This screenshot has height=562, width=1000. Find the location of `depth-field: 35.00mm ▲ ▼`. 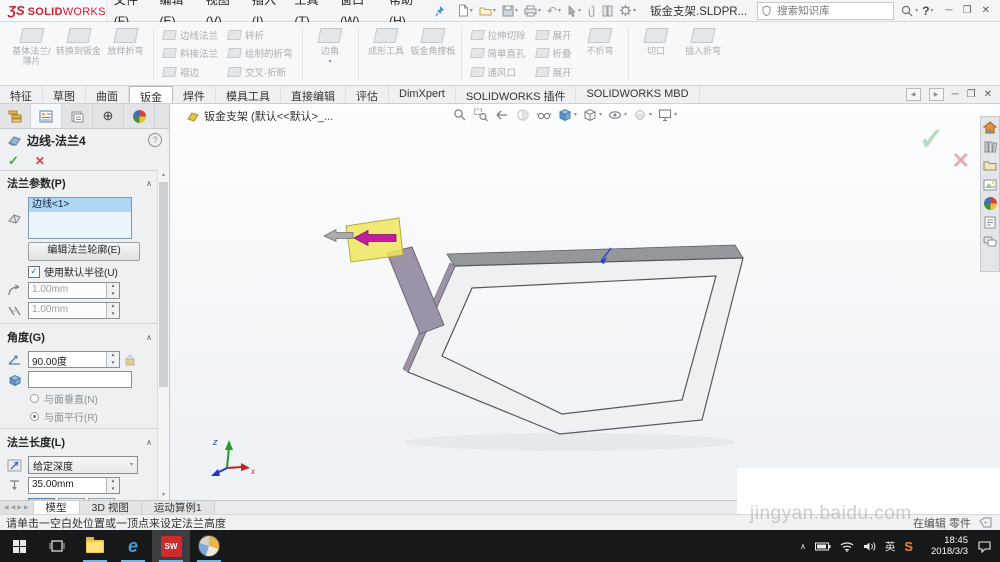

depth-field: 35.00mm ▲ ▼ is located at coordinates (74, 485).